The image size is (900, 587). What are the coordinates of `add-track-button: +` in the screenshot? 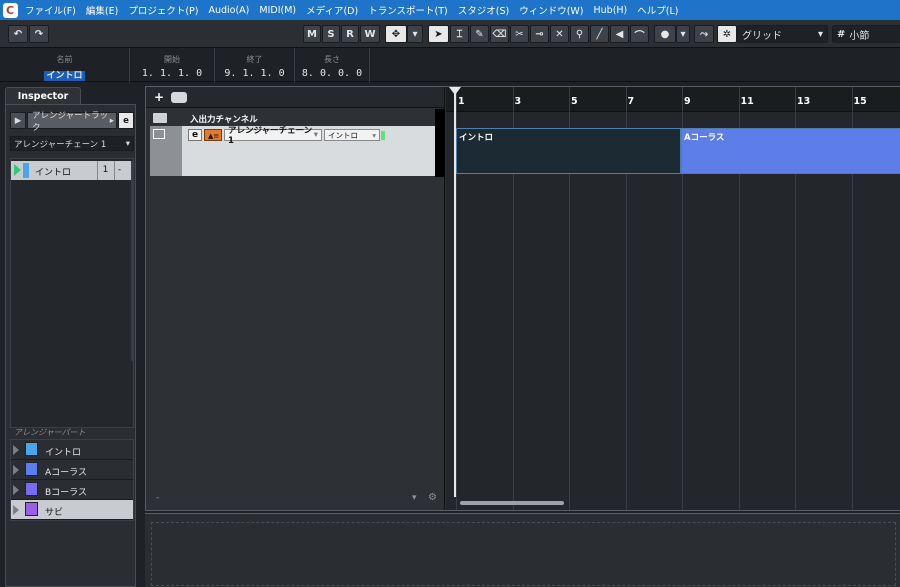 It's located at (159, 97).